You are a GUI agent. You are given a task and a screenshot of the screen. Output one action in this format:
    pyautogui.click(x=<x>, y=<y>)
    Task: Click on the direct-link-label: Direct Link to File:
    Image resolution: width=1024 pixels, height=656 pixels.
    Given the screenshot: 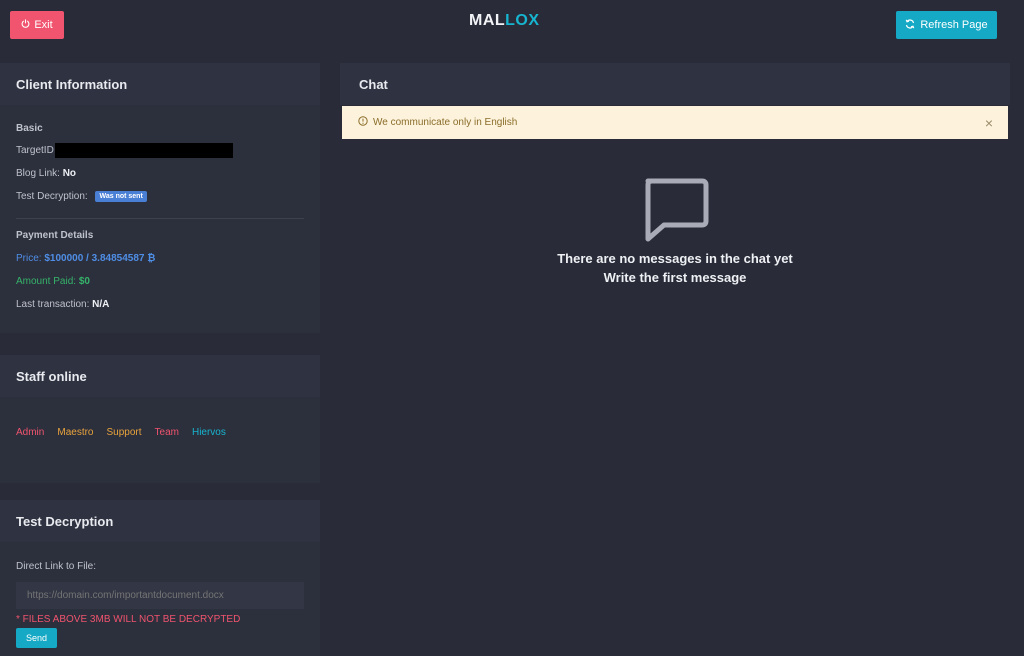 What is the action you would take?
    pyautogui.click(x=56, y=566)
    